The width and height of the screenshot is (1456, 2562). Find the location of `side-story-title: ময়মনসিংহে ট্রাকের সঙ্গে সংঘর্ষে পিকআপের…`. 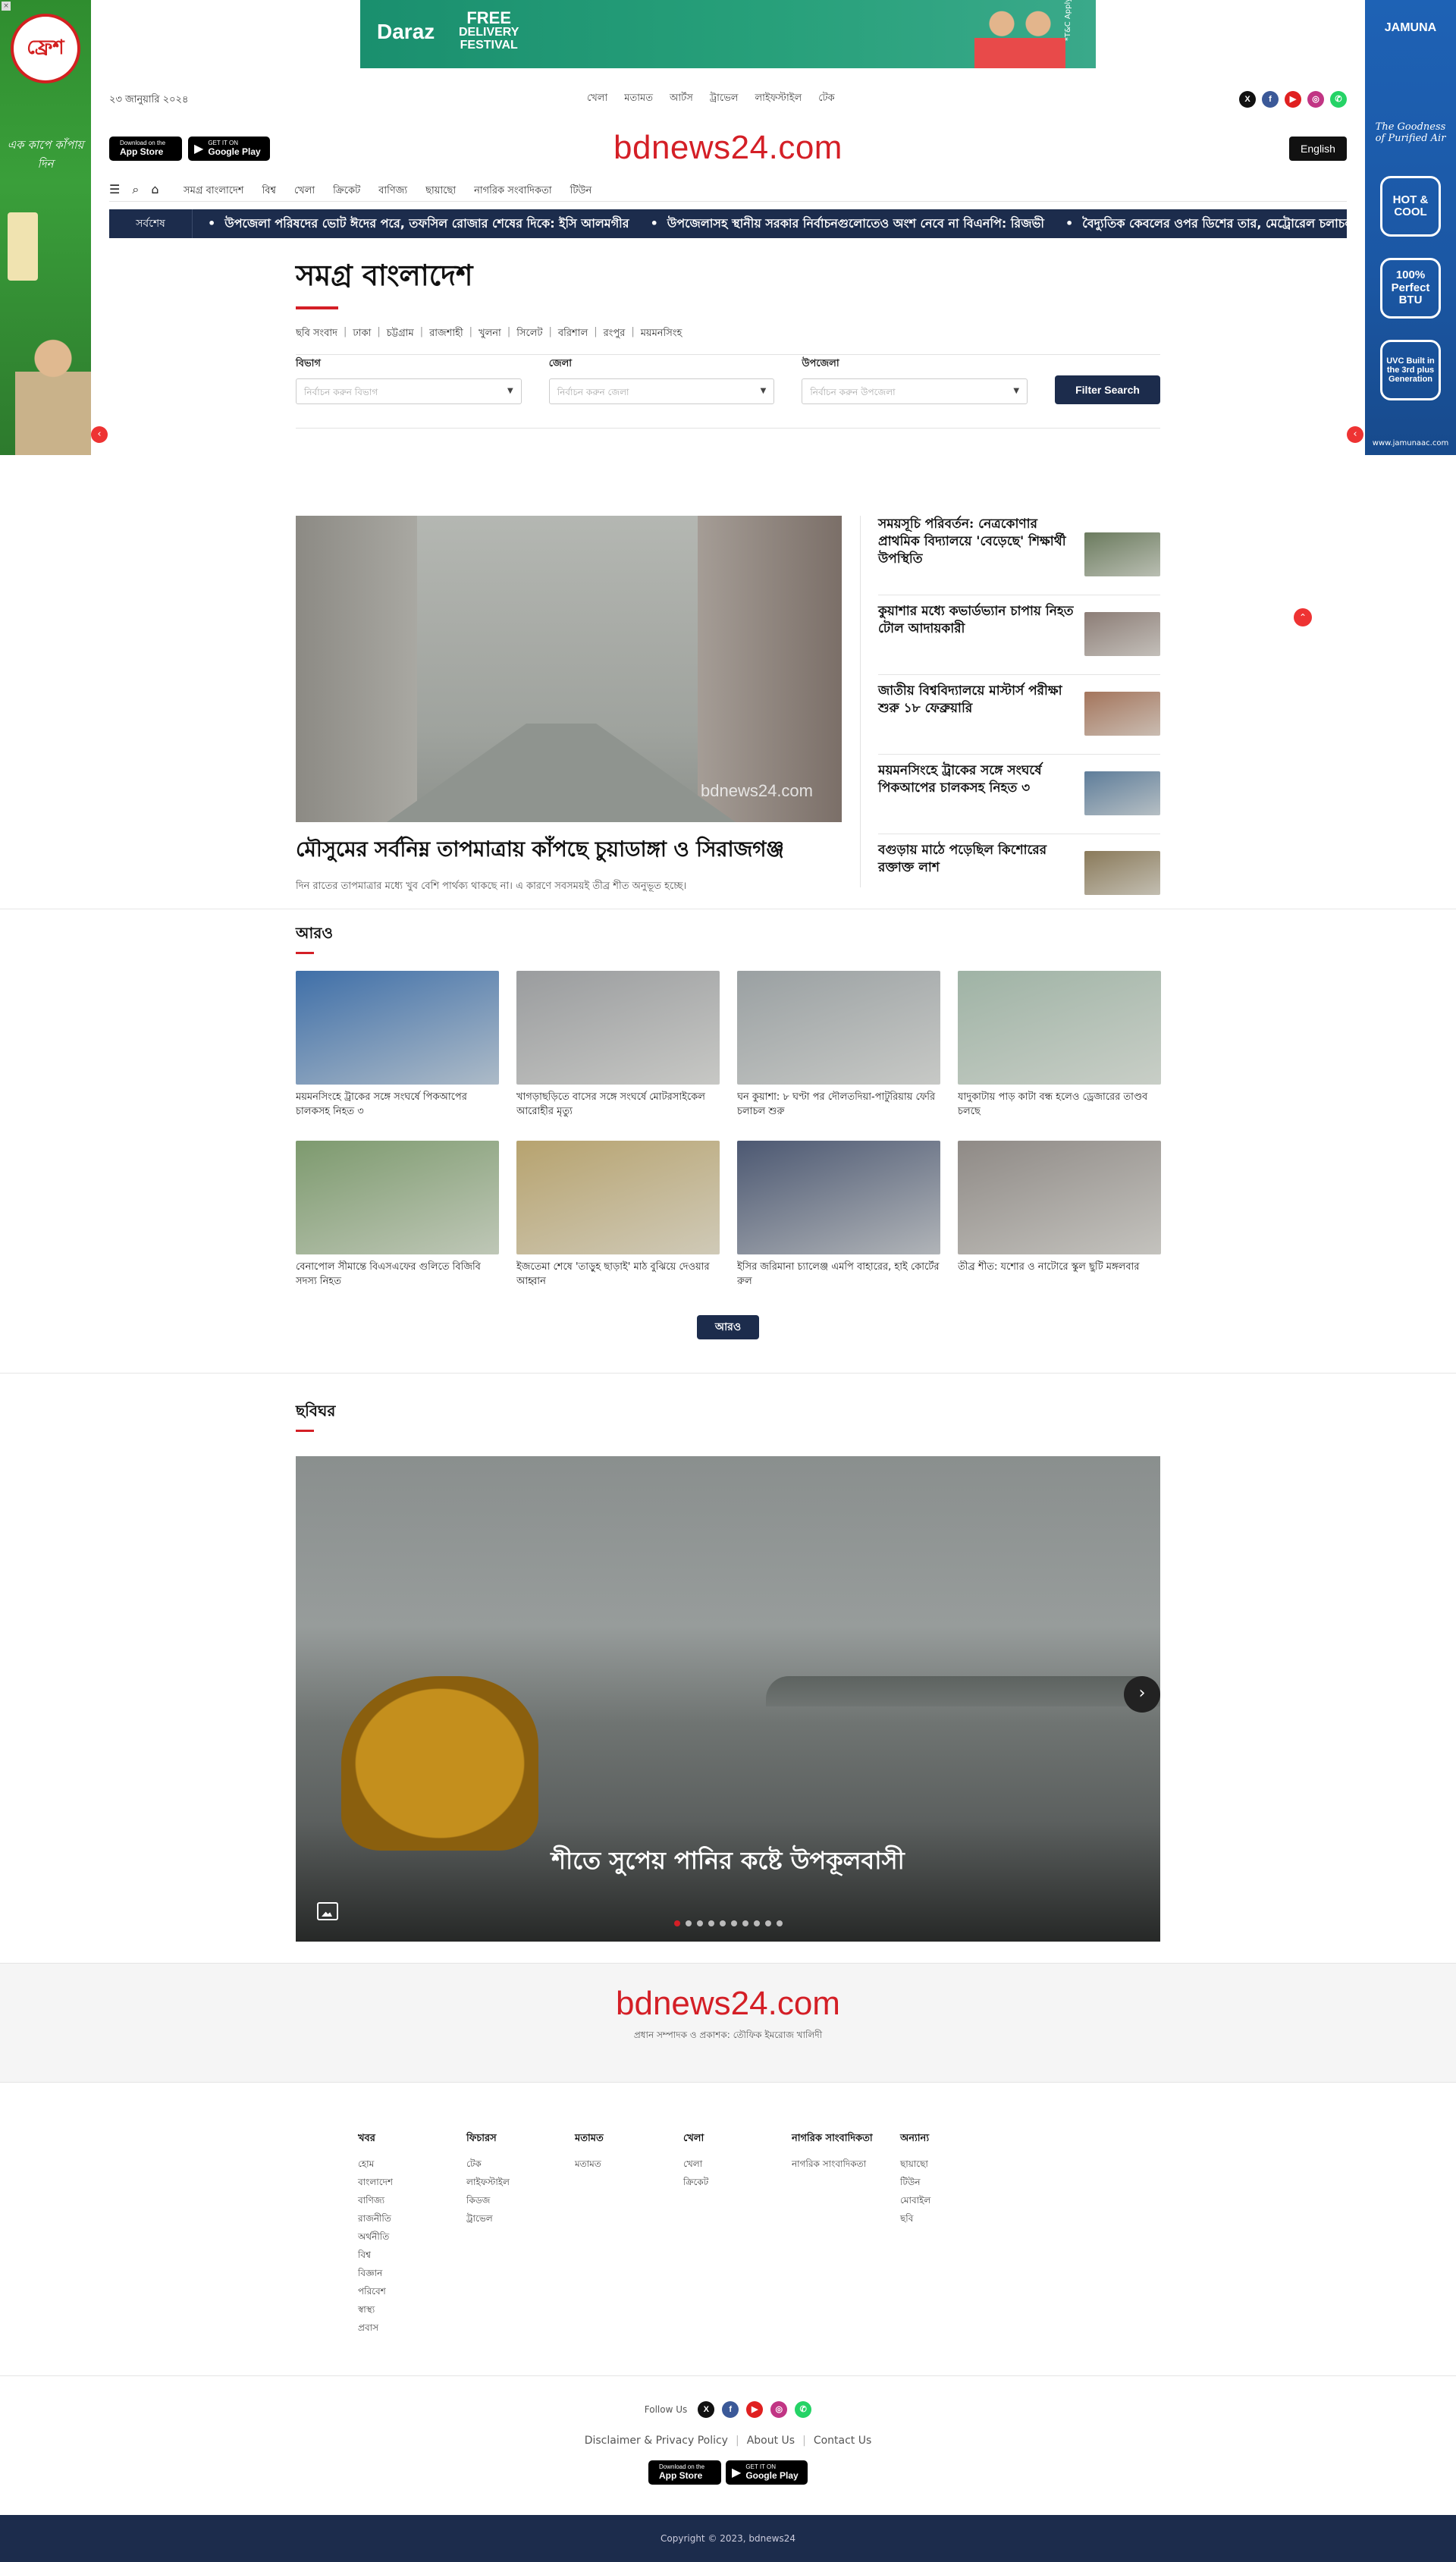

side-story-title: ময়মনসিংহে ট্রাকের সঙ্গে সংঘর্ষে পিকআপের… is located at coordinates (977, 794).